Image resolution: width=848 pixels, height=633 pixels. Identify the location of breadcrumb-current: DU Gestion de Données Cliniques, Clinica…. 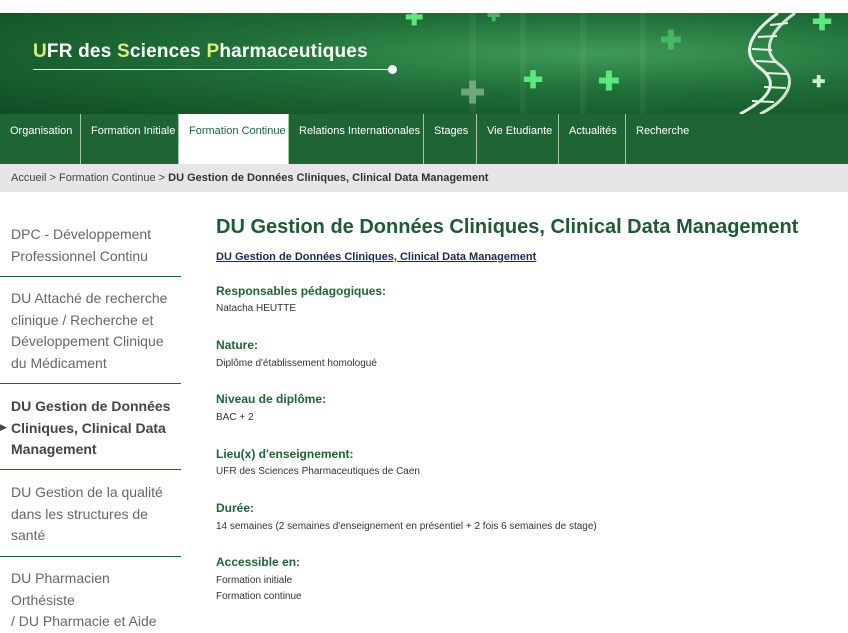
(328, 178).